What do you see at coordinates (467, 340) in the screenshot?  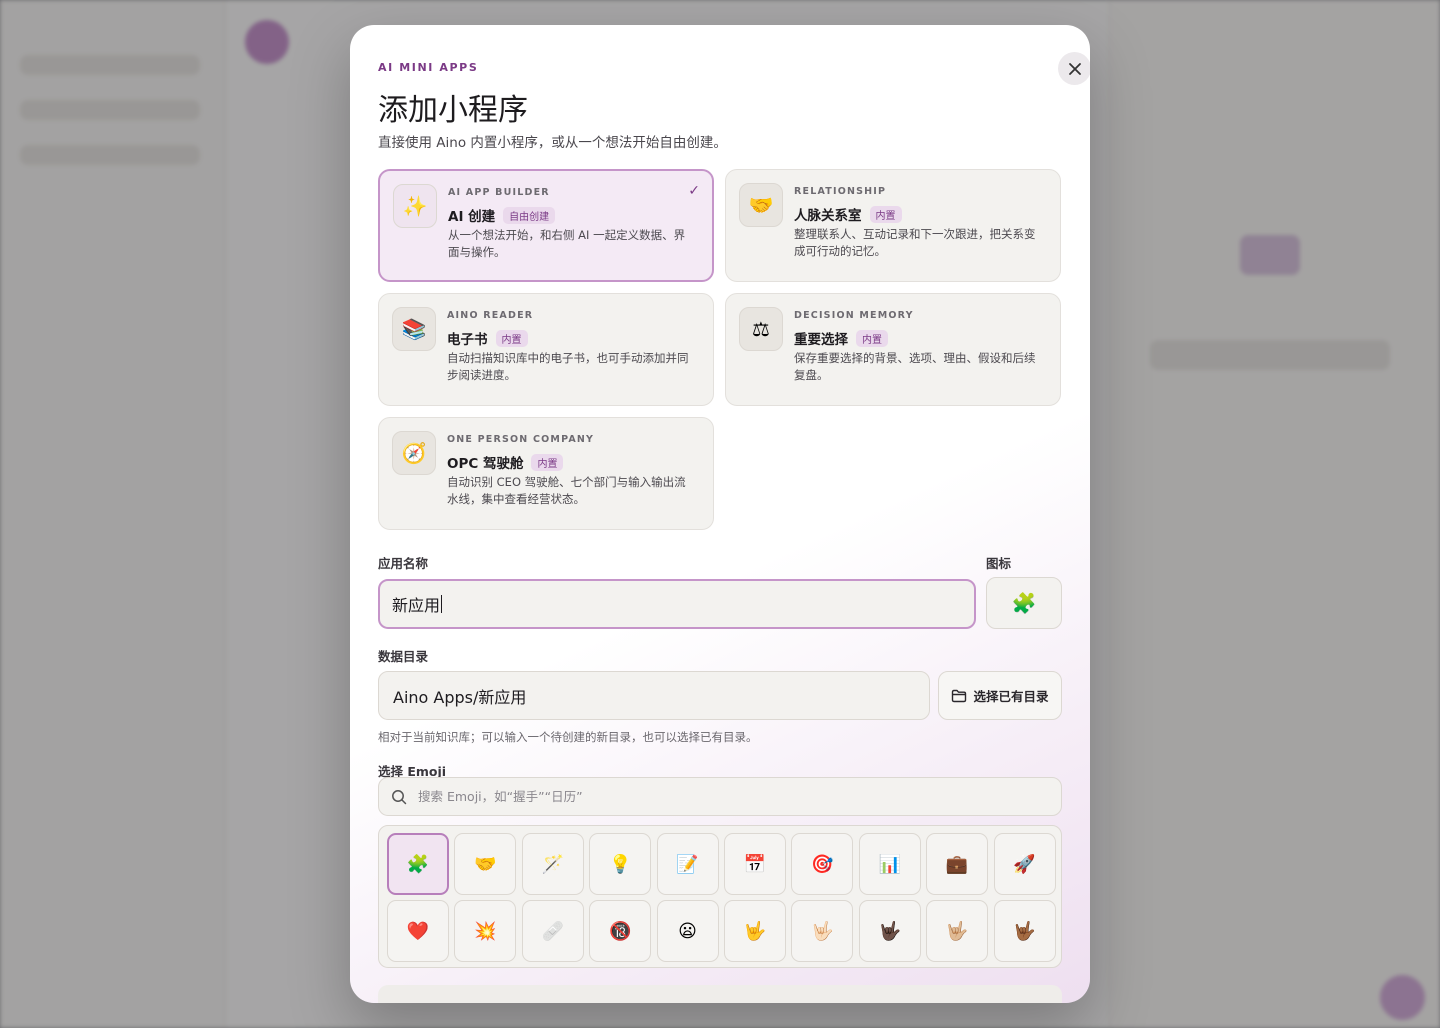 I see `card-title: 电子书` at bounding box center [467, 340].